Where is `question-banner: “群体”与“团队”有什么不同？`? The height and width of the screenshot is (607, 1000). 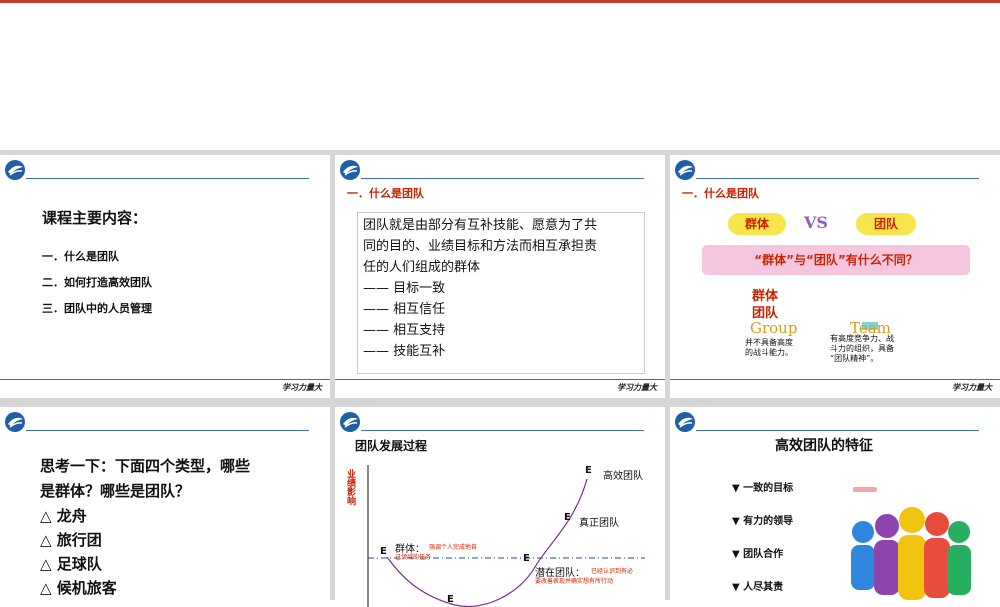
question-banner: “群体”与“团队”有什么不同？ is located at coordinates (836, 260).